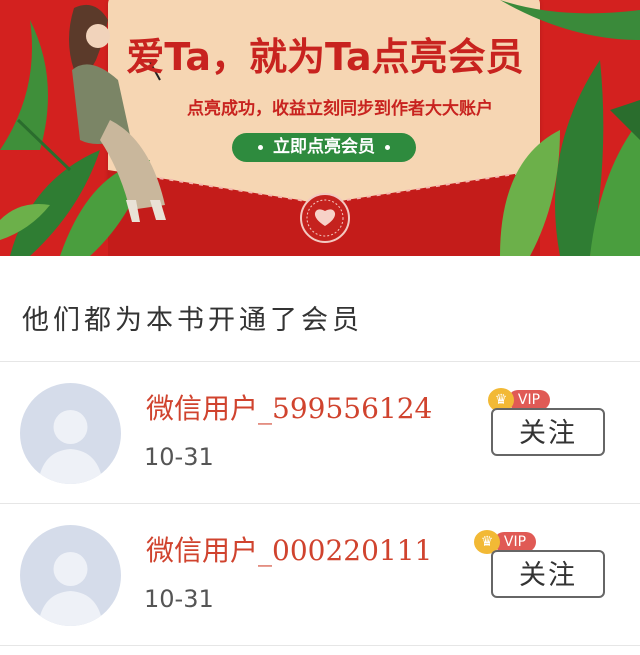  Describe the element at coordinates (289, 549) in the screenshot. I see `user-name: 微信用户_000220111` at that location.